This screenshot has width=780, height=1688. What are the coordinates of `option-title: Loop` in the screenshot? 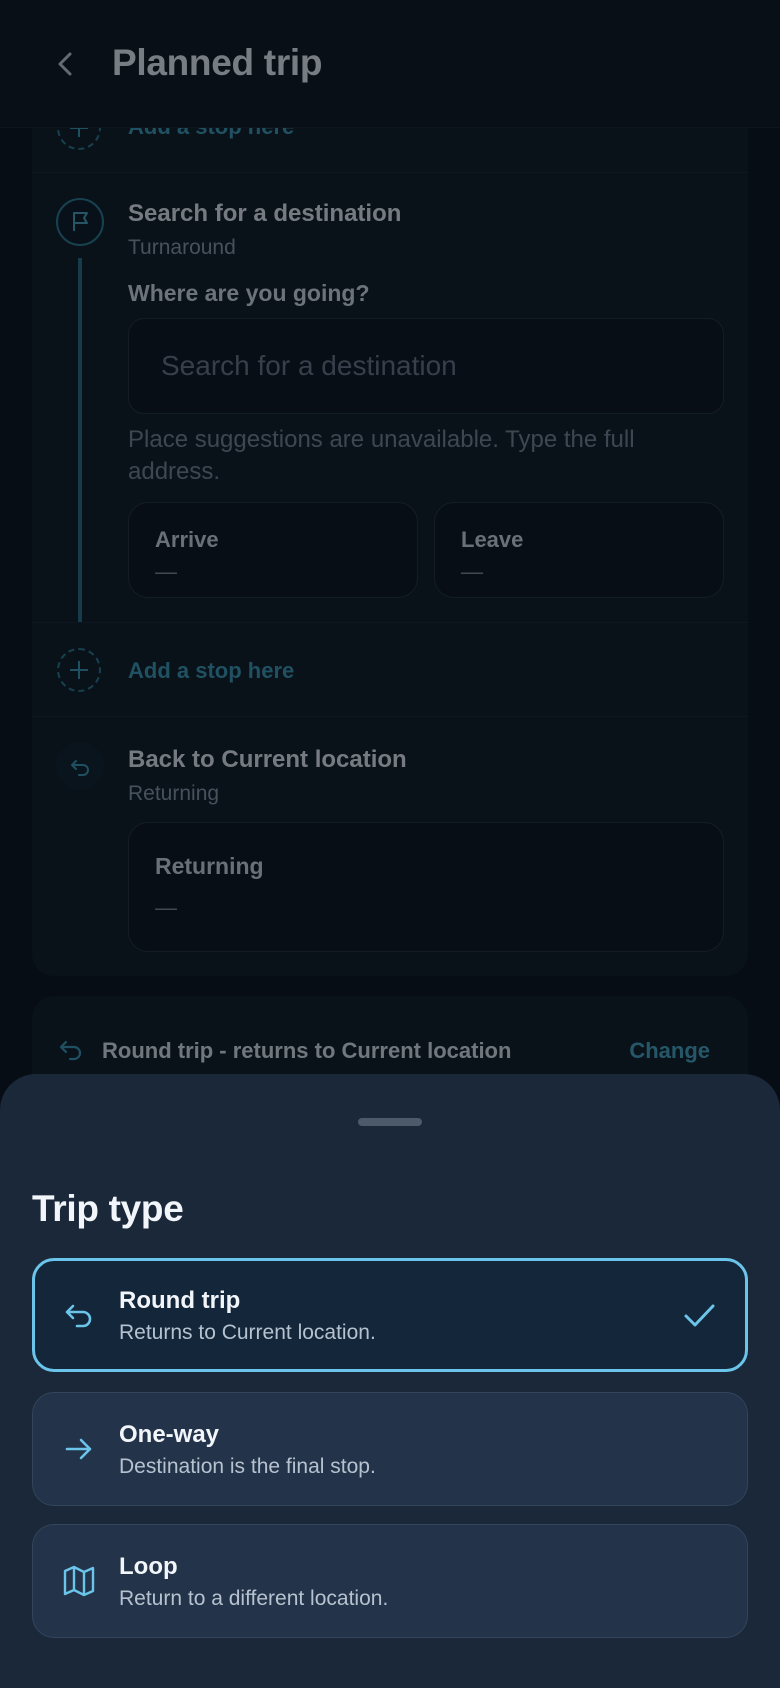 It's located at (148, 1566).